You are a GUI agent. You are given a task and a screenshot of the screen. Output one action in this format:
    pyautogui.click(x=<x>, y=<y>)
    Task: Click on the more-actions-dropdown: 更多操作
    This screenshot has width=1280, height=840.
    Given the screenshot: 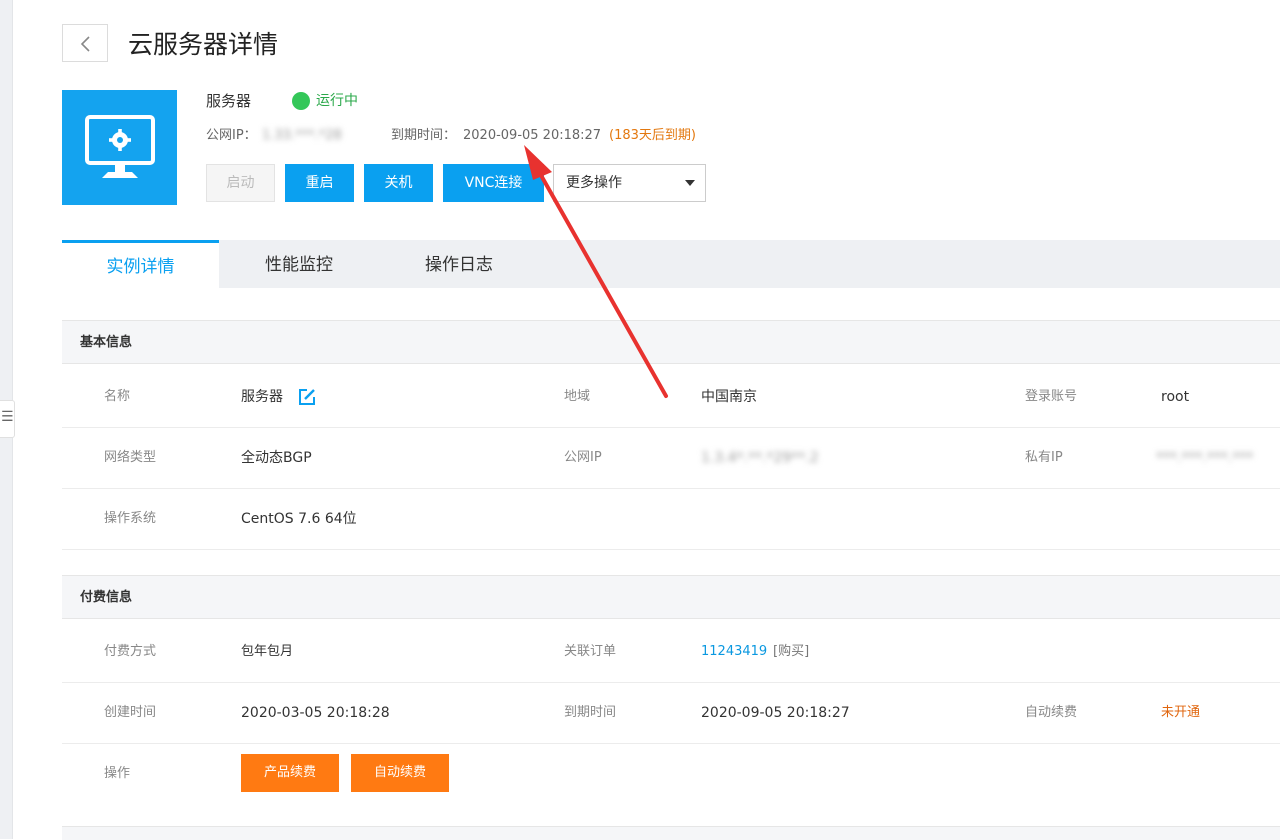 What is the action you would take?
    pyautogui.click(x=629, y=183)
    